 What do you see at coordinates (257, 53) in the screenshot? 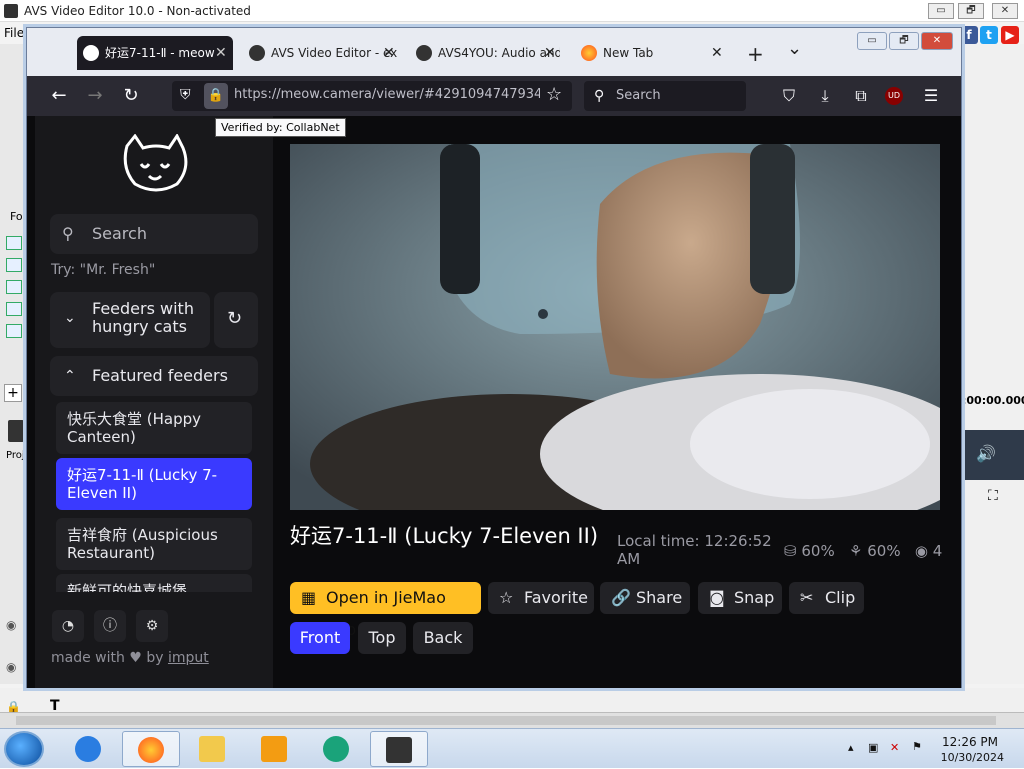
I see `avs-favicon-icon` at bounding box center [257, 53].